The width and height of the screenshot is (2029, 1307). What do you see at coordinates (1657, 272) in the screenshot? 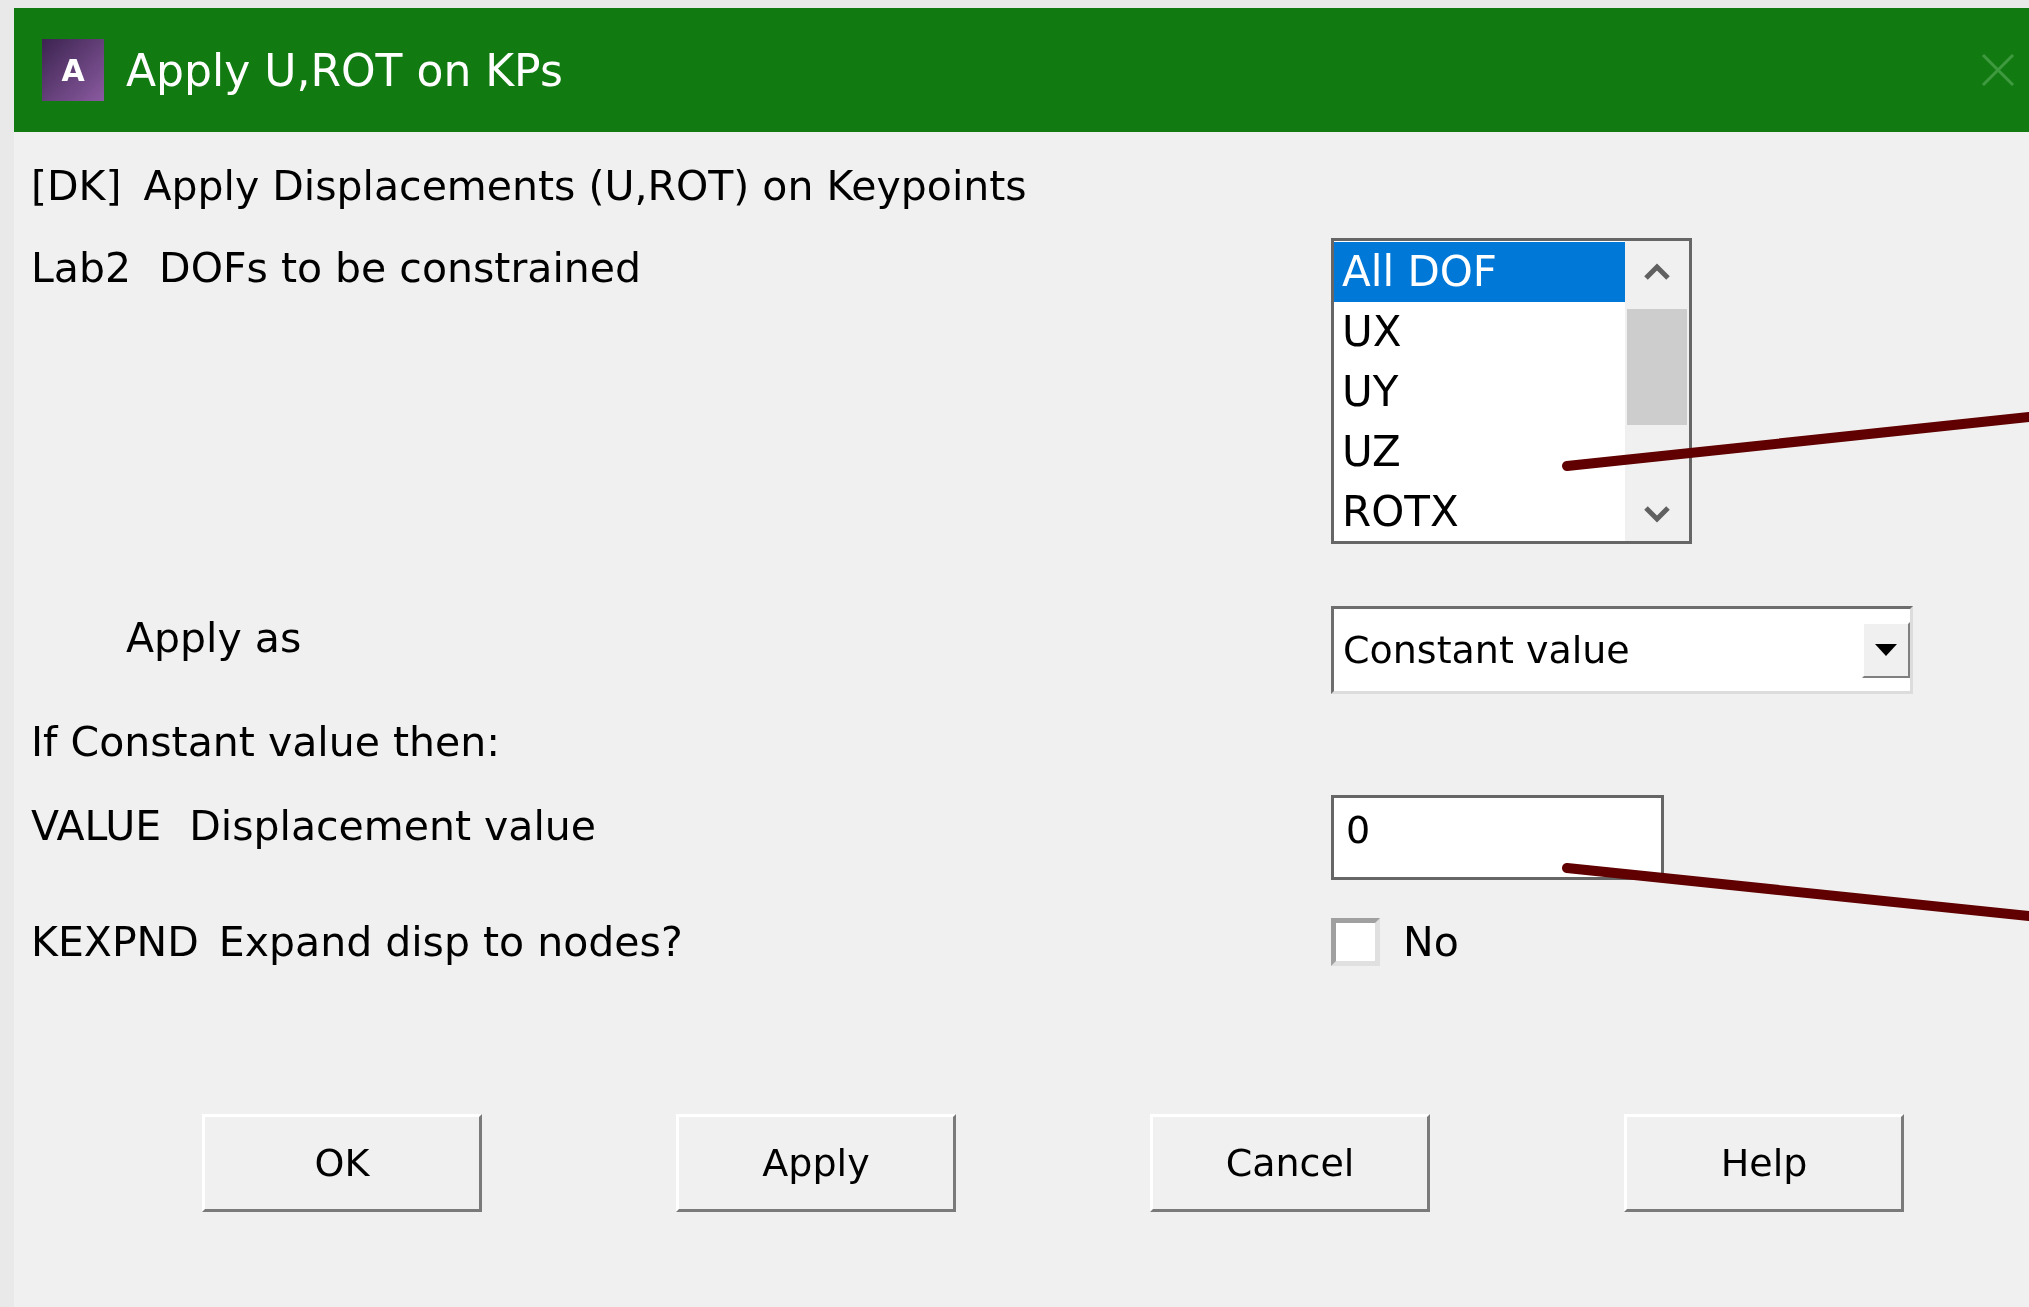
I see `scroll-up-icon` at bounding box center [1657, 272].